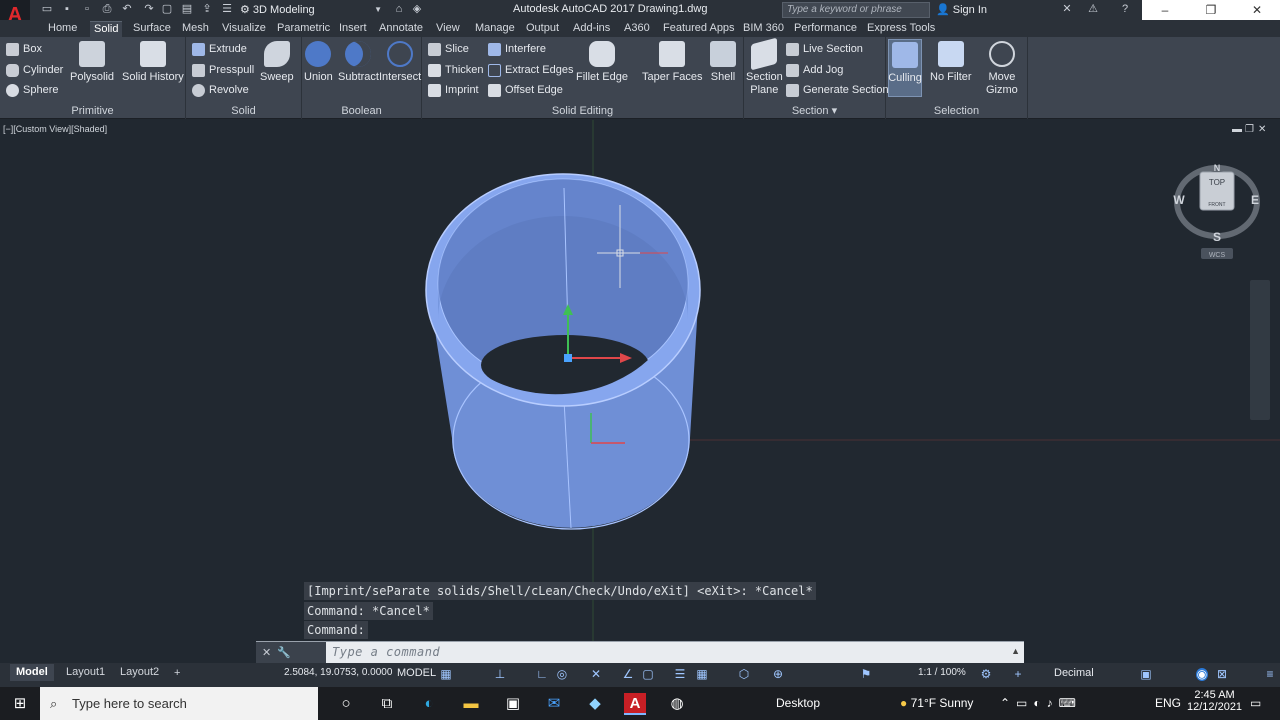 This screenshot has height=720, width=1280. I want to click on tab-layout1: Layout1, so click(85, 672).